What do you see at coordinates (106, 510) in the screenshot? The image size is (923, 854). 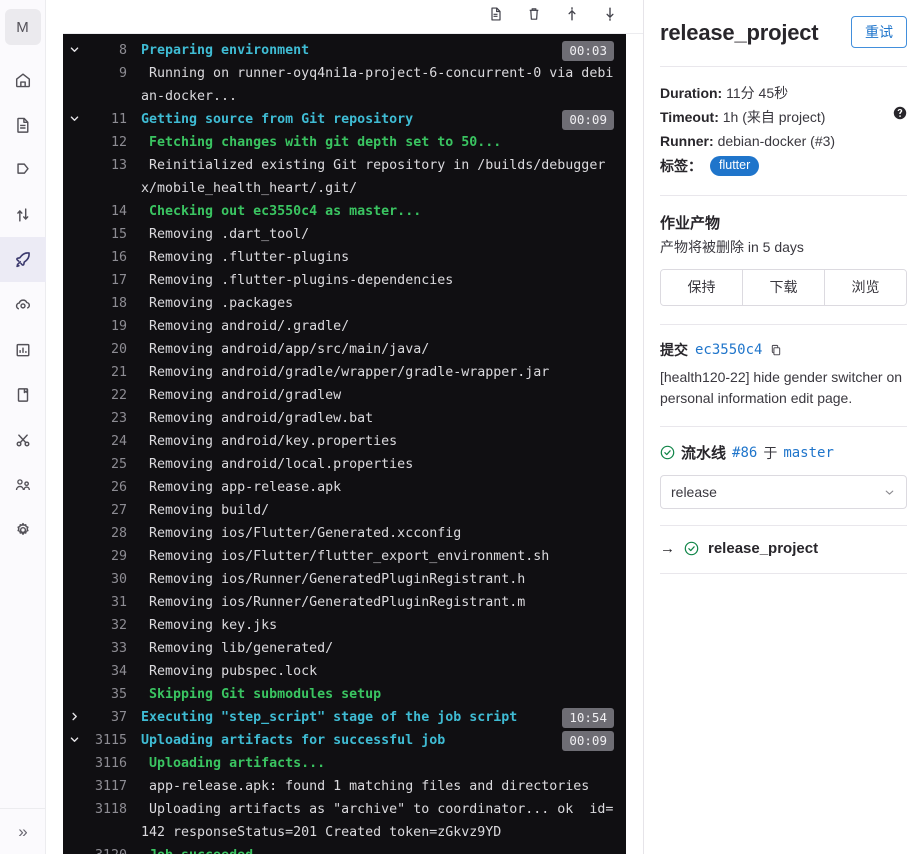 I see `log-line-number: 27` at bounding box center [106, 510].